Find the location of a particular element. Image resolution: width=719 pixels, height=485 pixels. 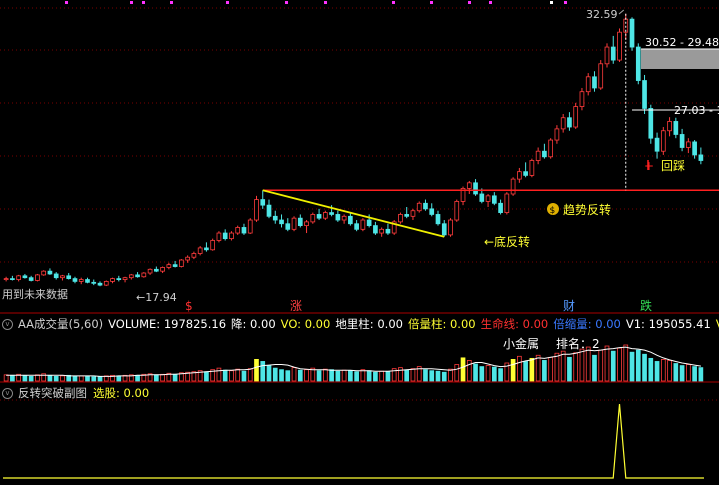

volume-header-item: AA成交量(5,60) is located at coordinates (61, 324).